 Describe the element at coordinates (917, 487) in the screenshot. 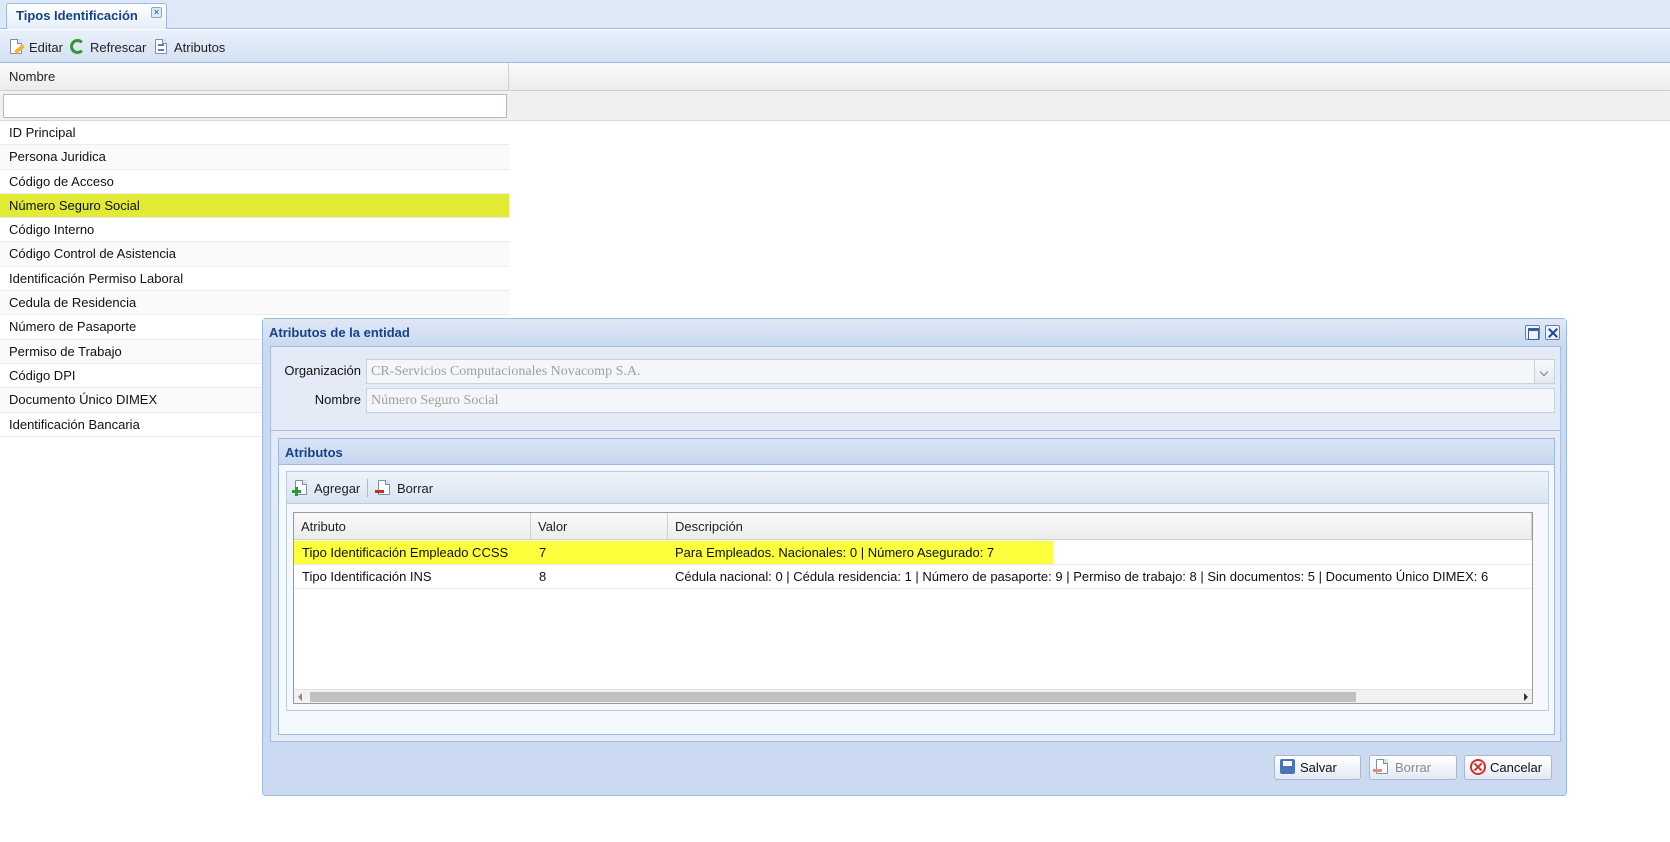

I see `attributes-toolbar: Agregar Borrar` at that location.